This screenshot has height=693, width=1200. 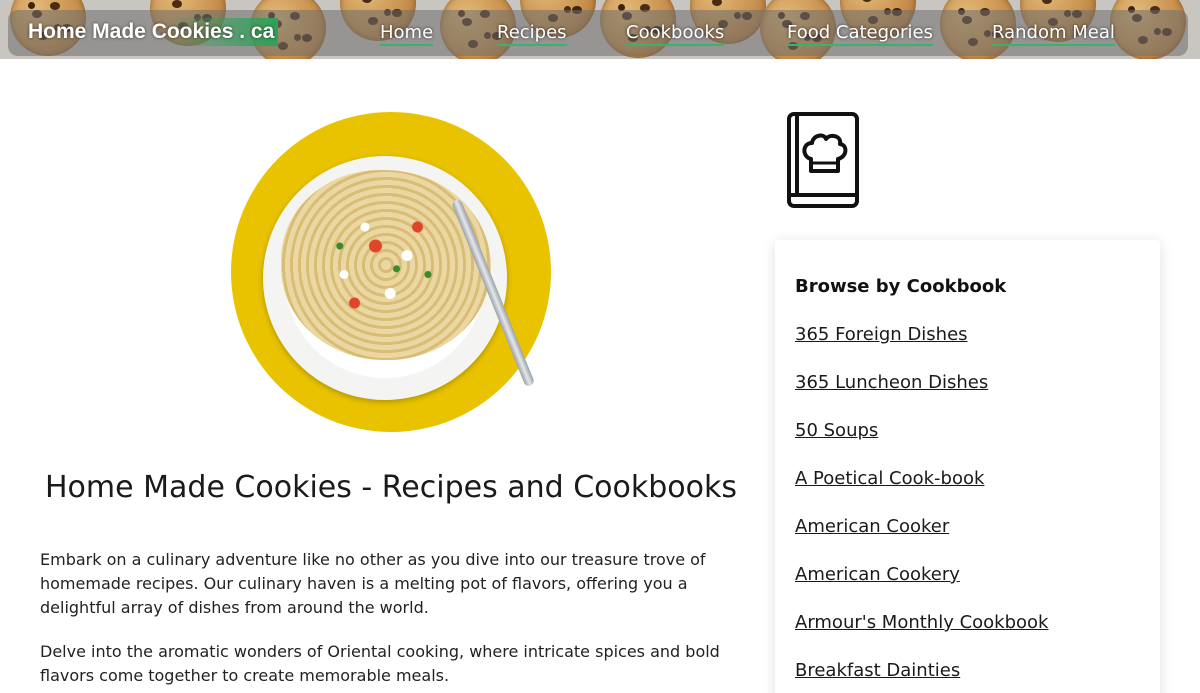 What do you see at coordinates (901, 286) in the screenshot?
I see `sidebar-heading: Browse by Cookbook` at bounding box center [901, 286].